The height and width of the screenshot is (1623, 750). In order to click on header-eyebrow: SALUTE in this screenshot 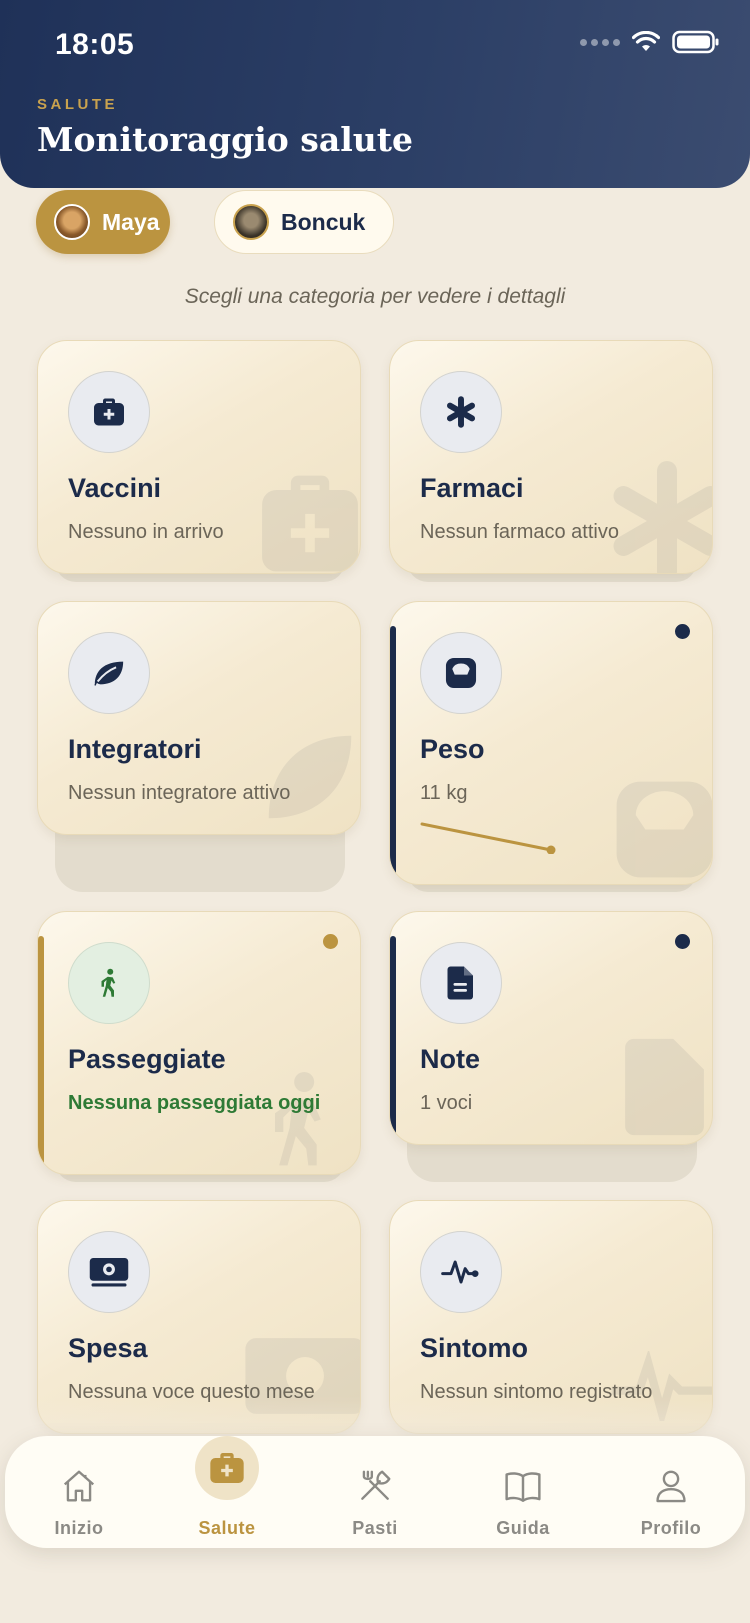, I will do `click(77, 104)`.